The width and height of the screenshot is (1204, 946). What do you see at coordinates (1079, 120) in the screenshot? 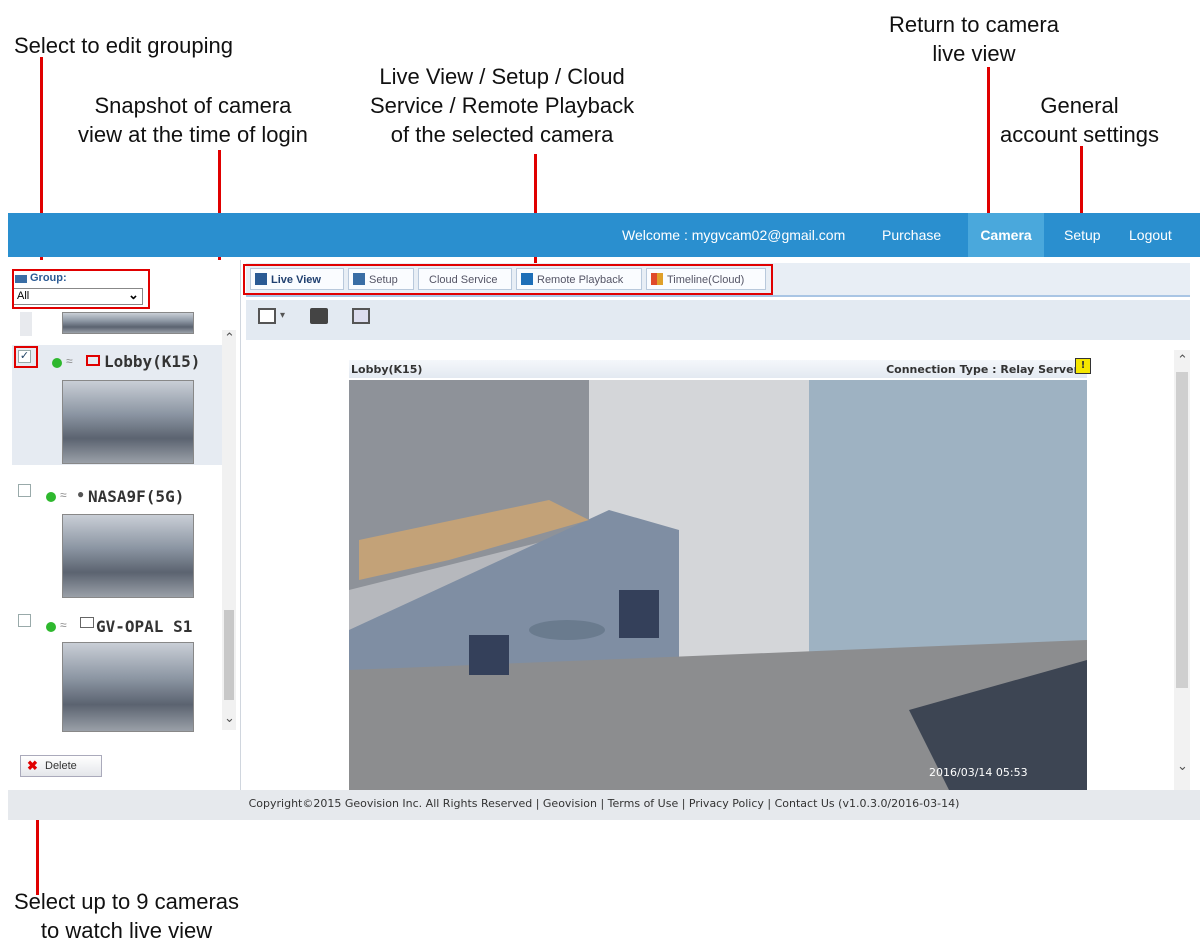
I see `callout-account: General account settings` at bounding box center [1079, 120].